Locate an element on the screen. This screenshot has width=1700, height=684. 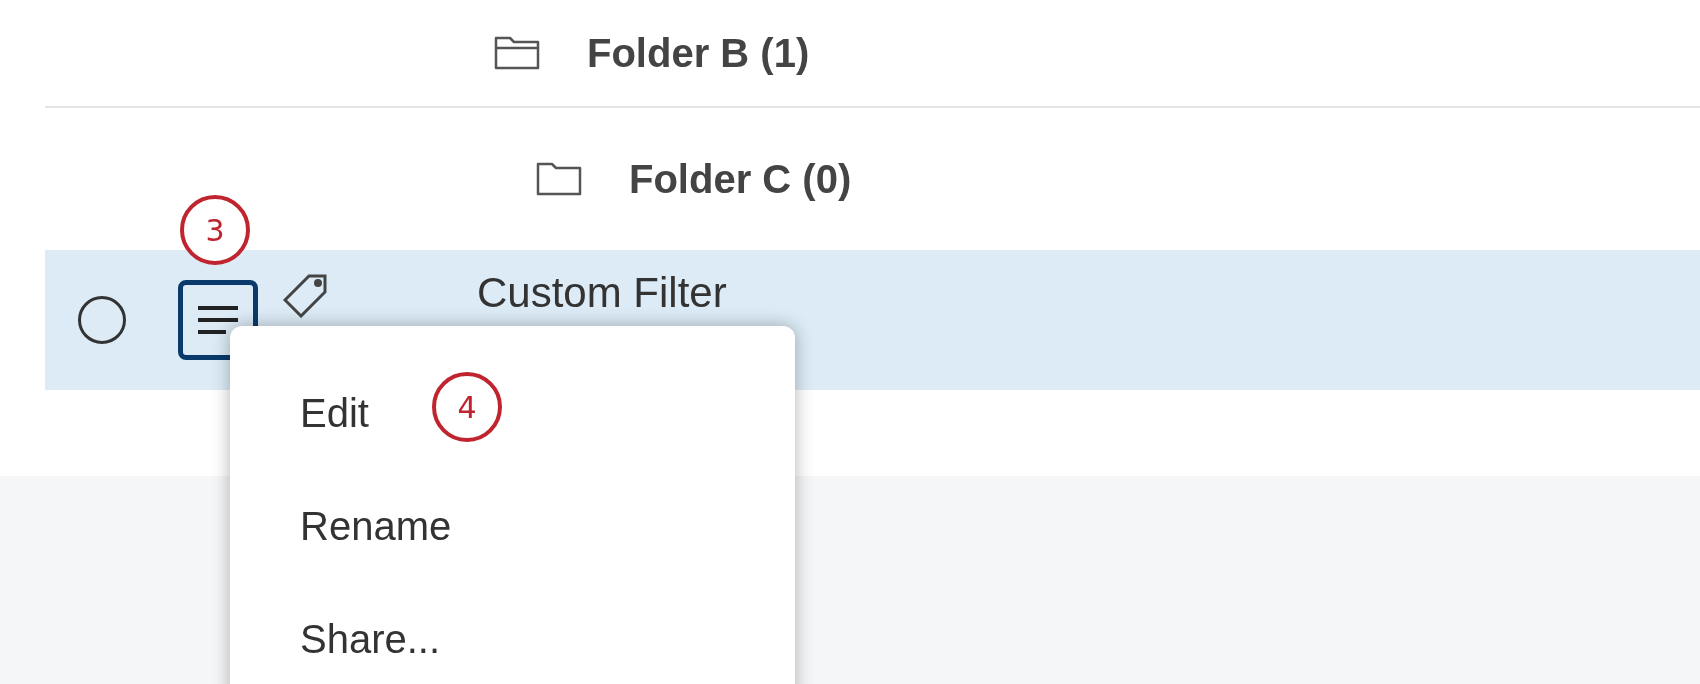
filter-name: Custom Filter is located at coordinates (602, 293).